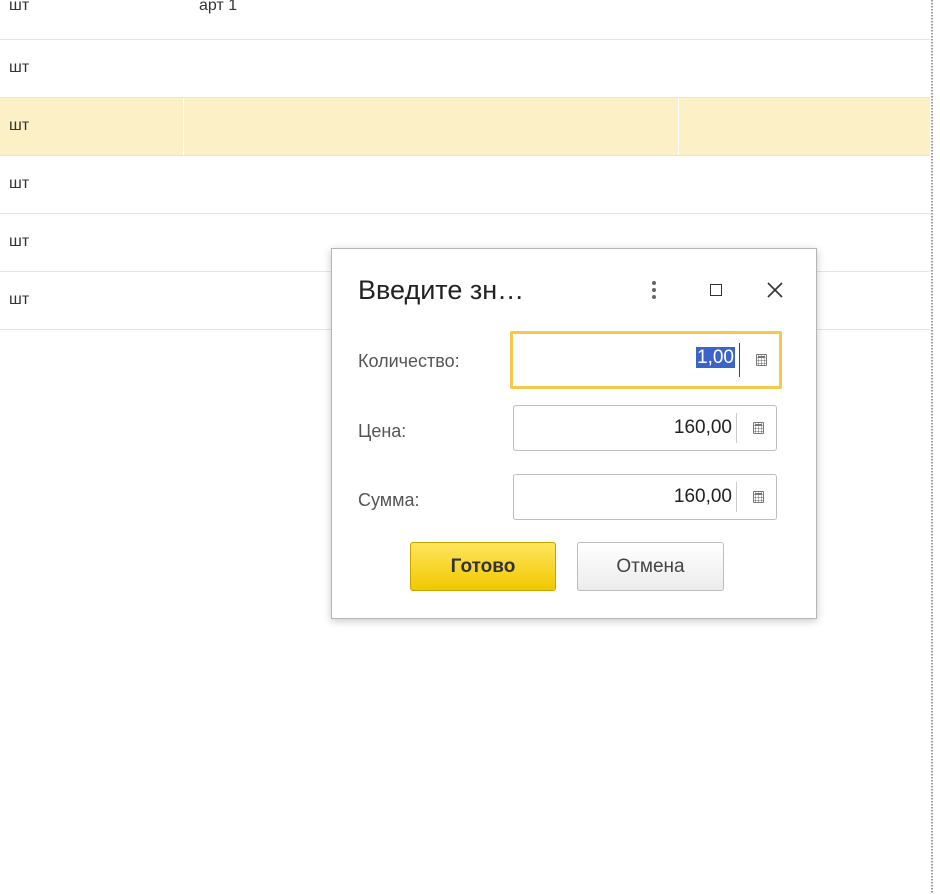  I want to click on price-field: 160,00, so click(645, 428).